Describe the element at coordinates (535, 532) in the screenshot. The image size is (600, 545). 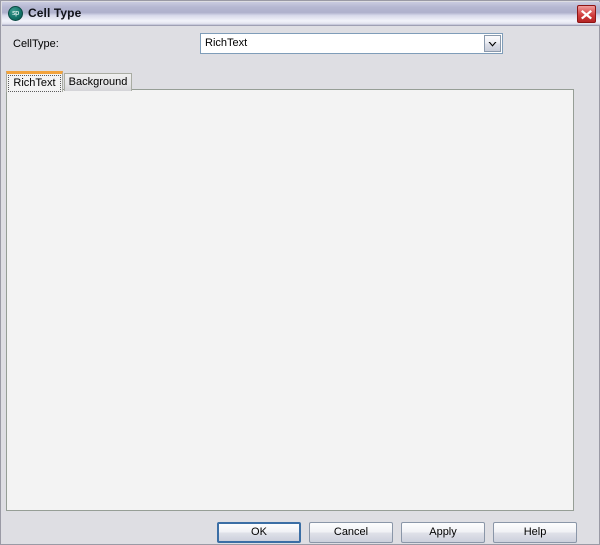
I see `help-button: Help` at that location.